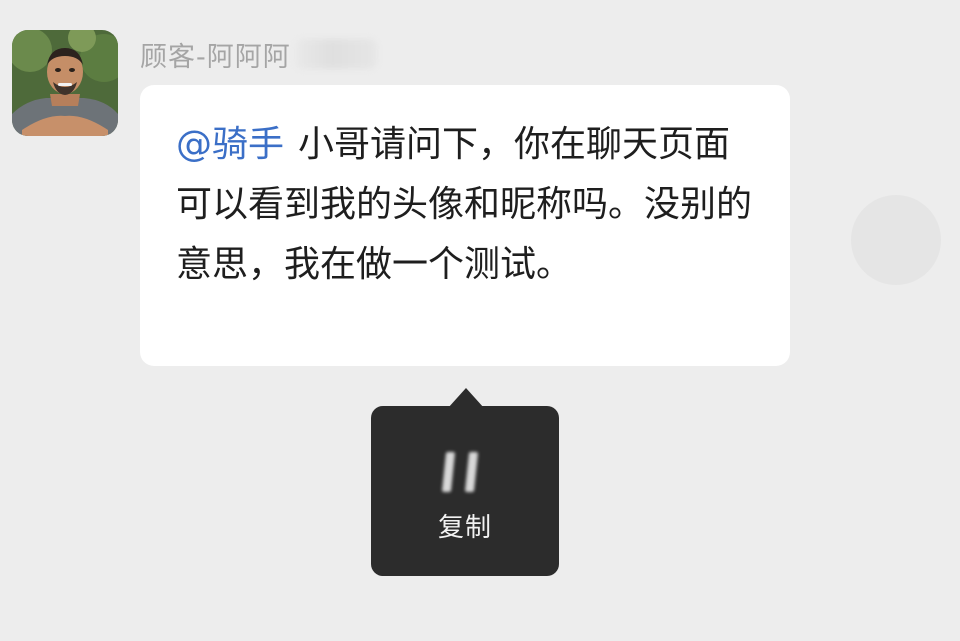 This screenshot has width=960, height=641. I want to click on menu-pointer-arrow, so click(466, 398).